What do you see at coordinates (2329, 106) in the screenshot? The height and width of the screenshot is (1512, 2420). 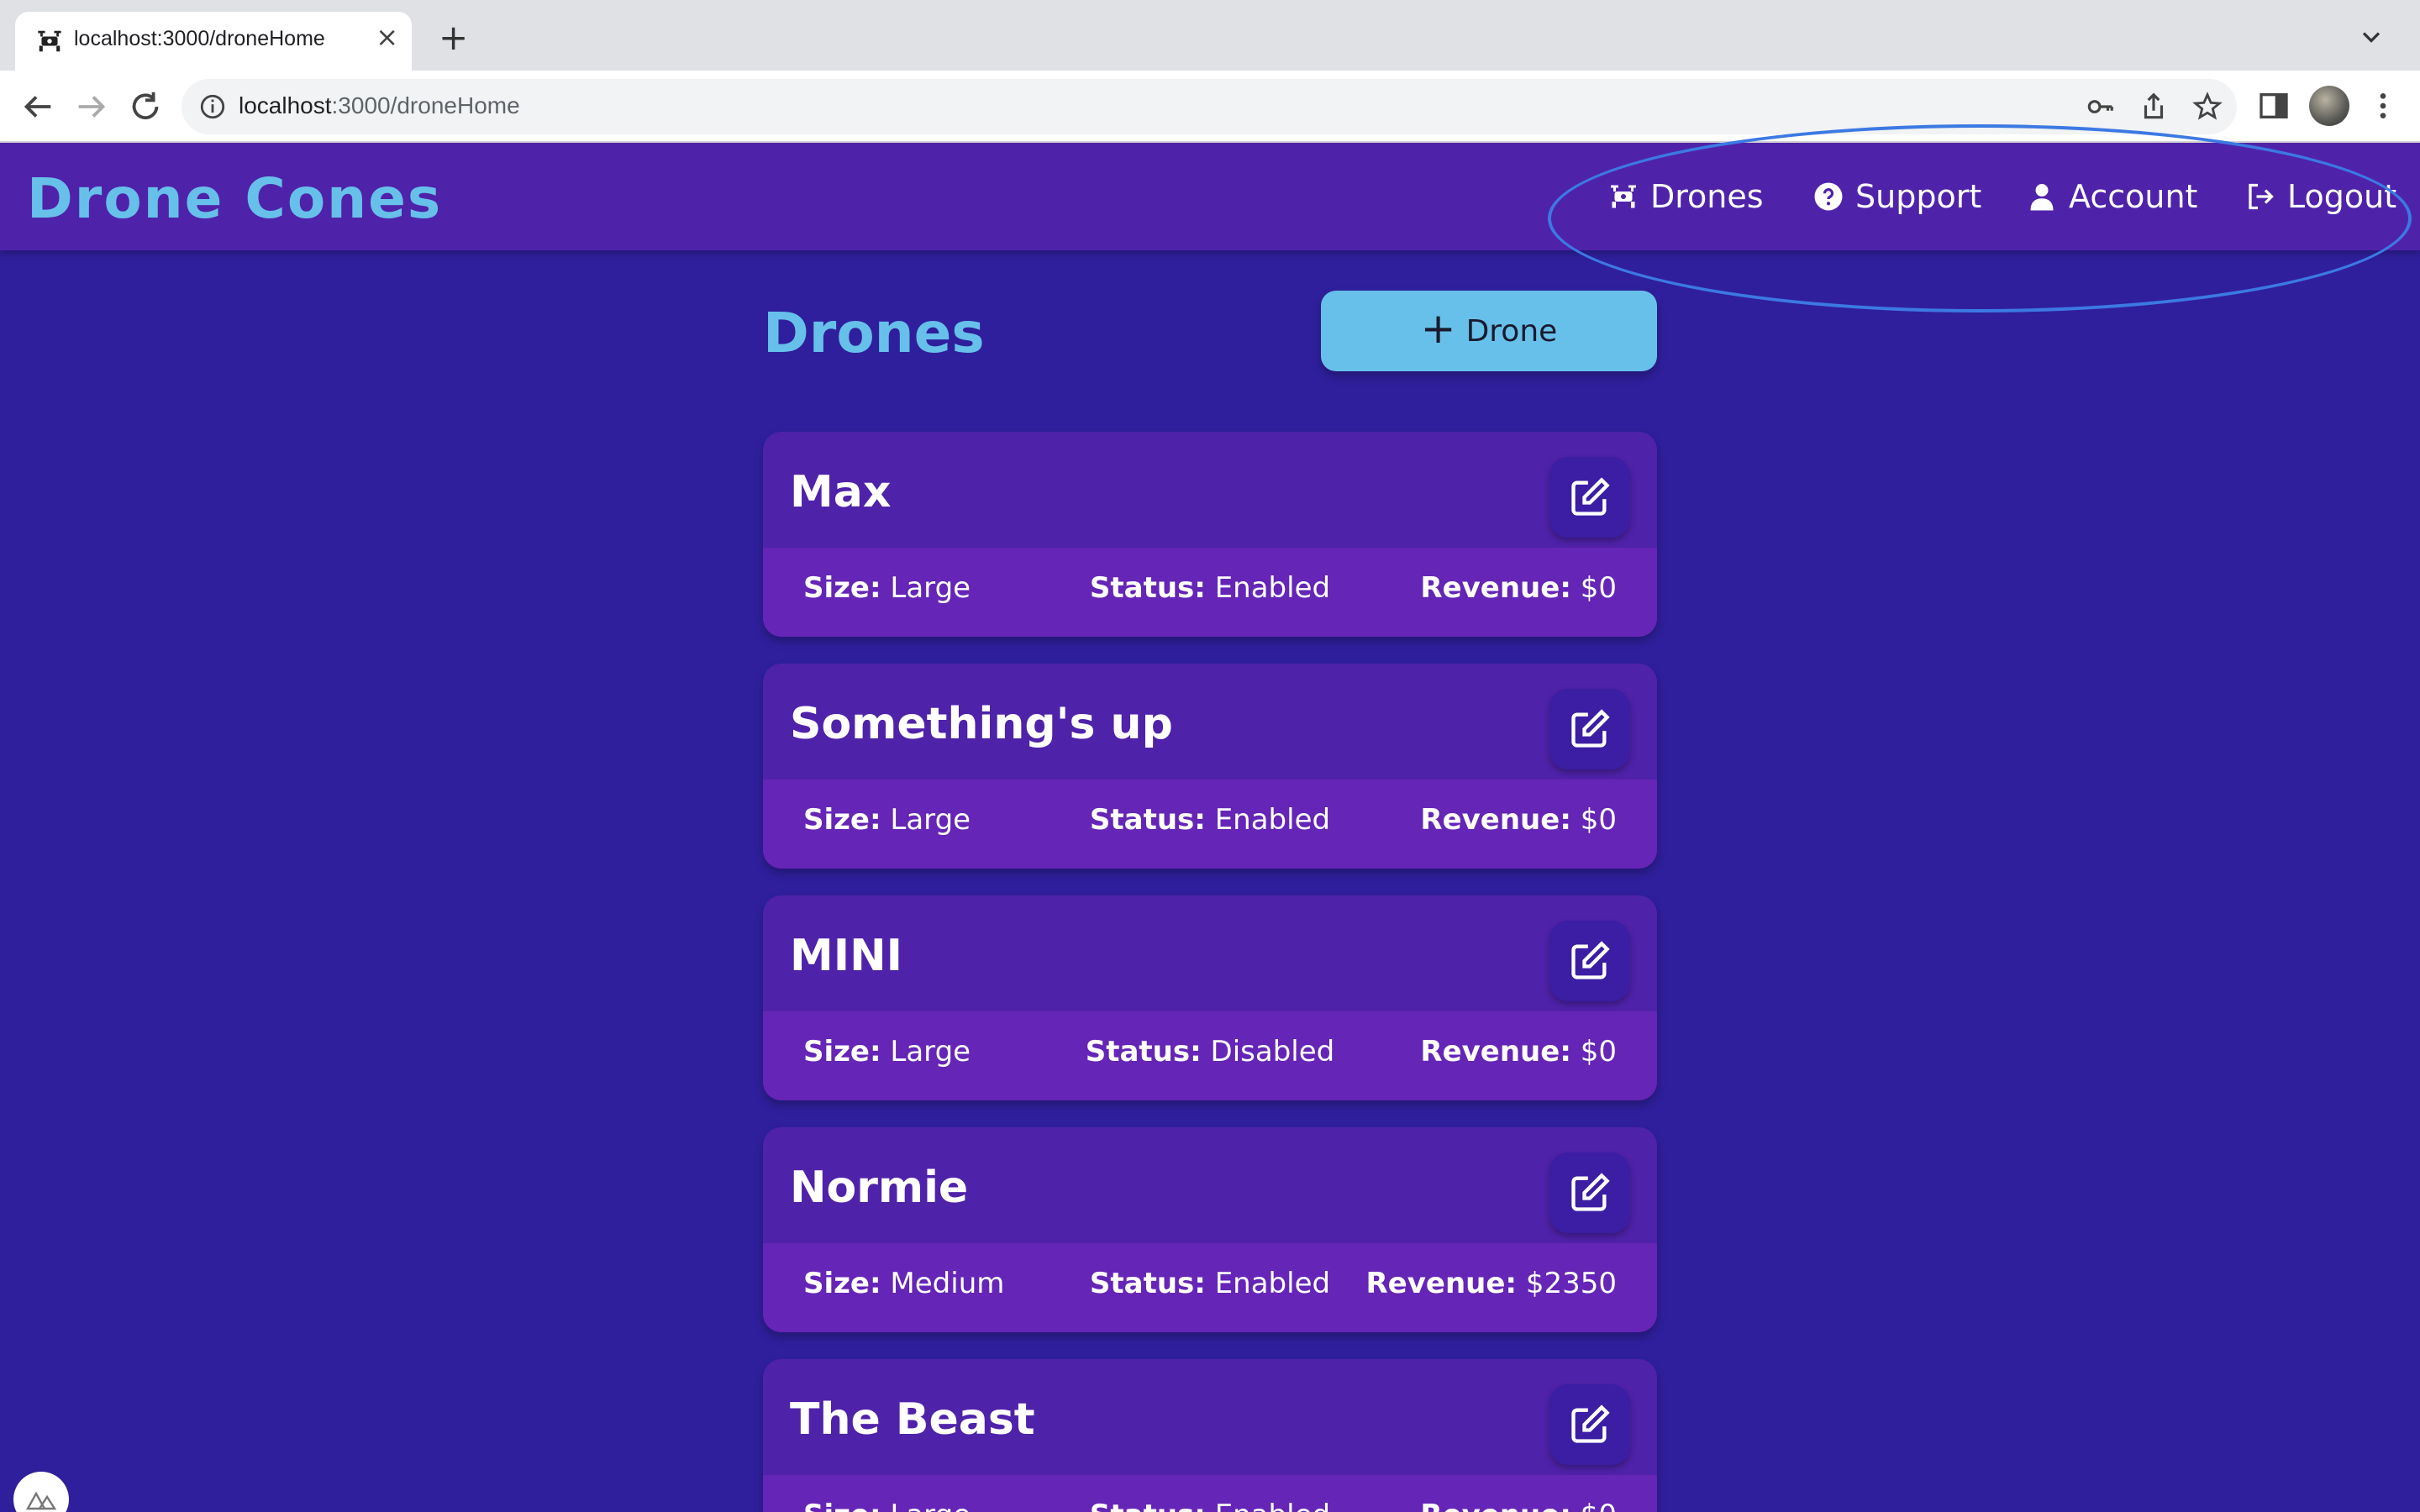 I see `profile-avatar` at bounding box center [2329, 106].